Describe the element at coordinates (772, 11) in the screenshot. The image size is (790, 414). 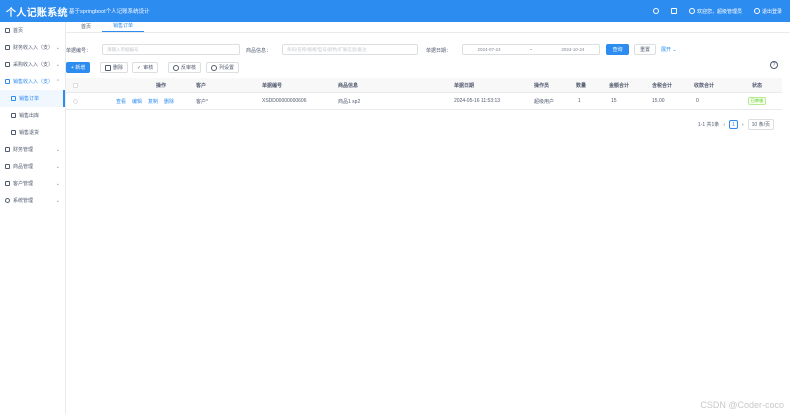
I see `logout-label: 退出登录` at that location.